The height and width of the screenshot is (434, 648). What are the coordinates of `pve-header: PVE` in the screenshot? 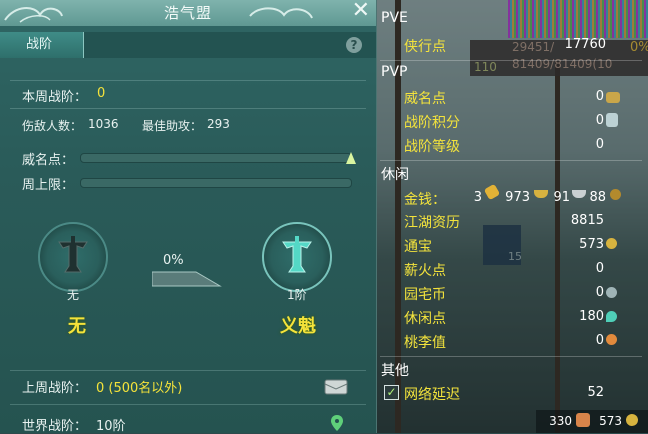 It's located at (394, 18).